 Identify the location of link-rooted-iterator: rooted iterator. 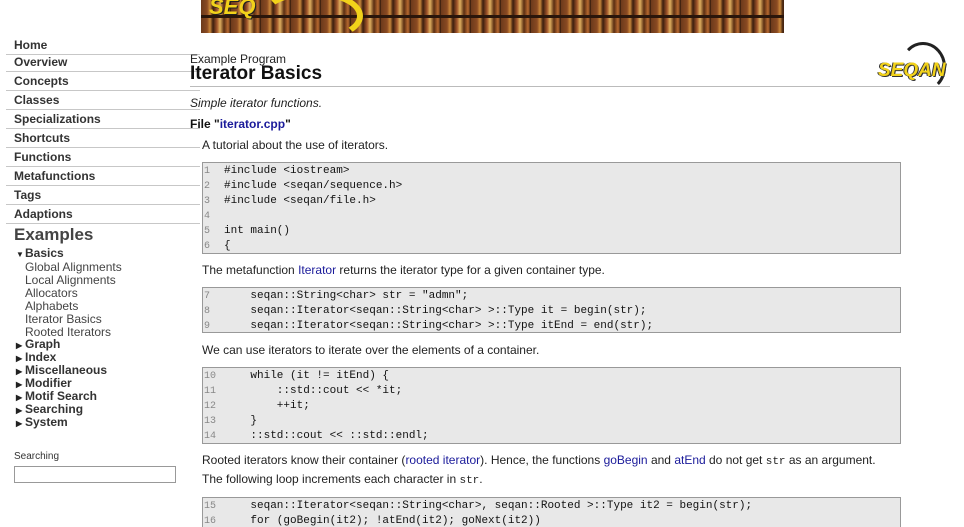
(442, 460).